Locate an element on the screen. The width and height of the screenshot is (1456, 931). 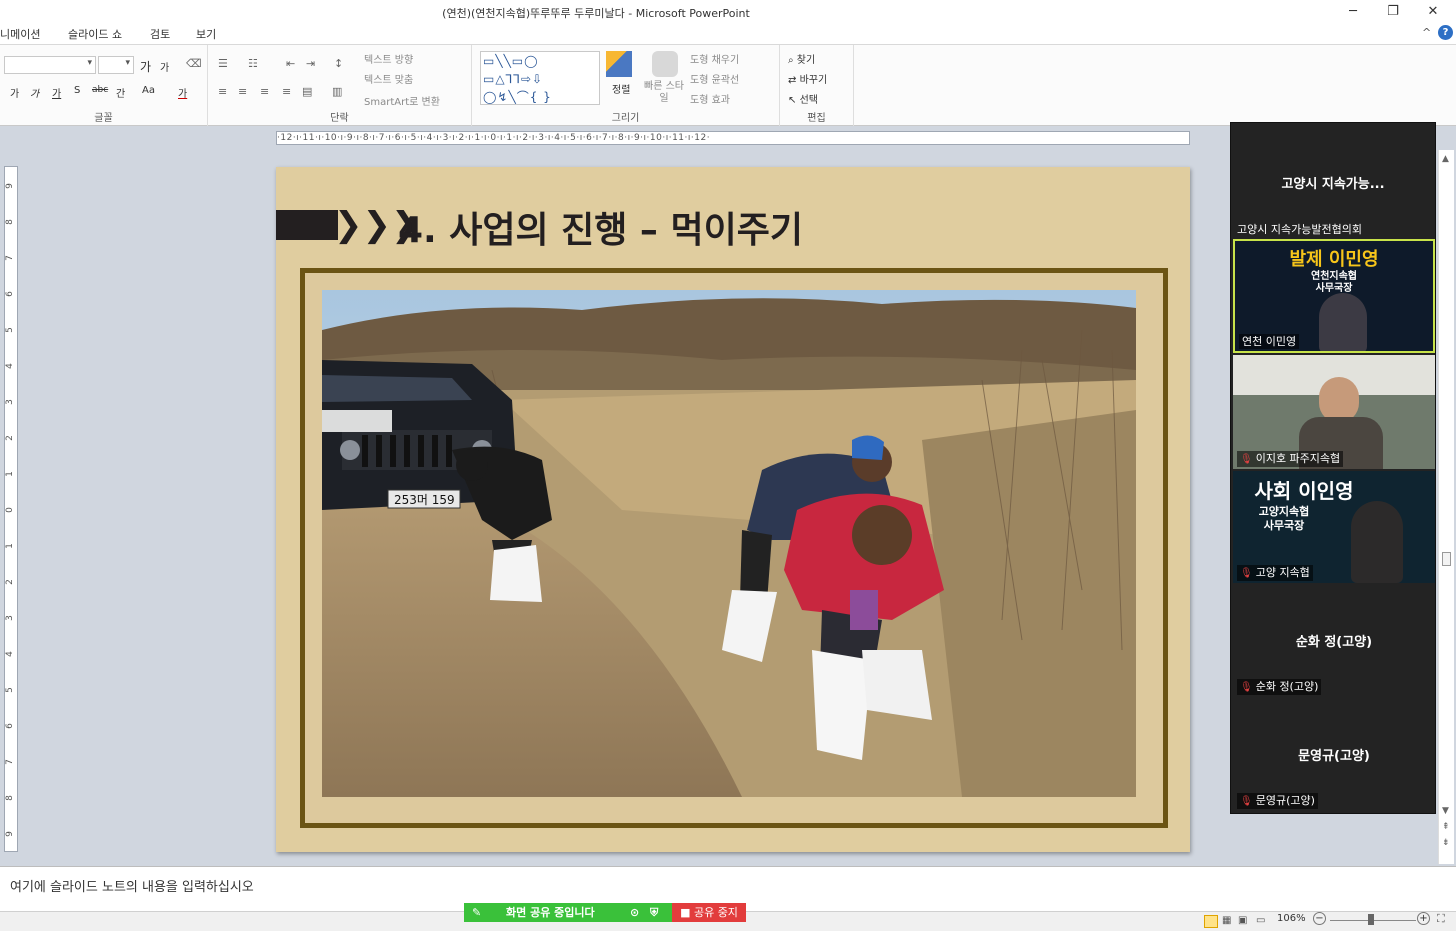
tab-view: 보기 is located at coordinates (206, 34).